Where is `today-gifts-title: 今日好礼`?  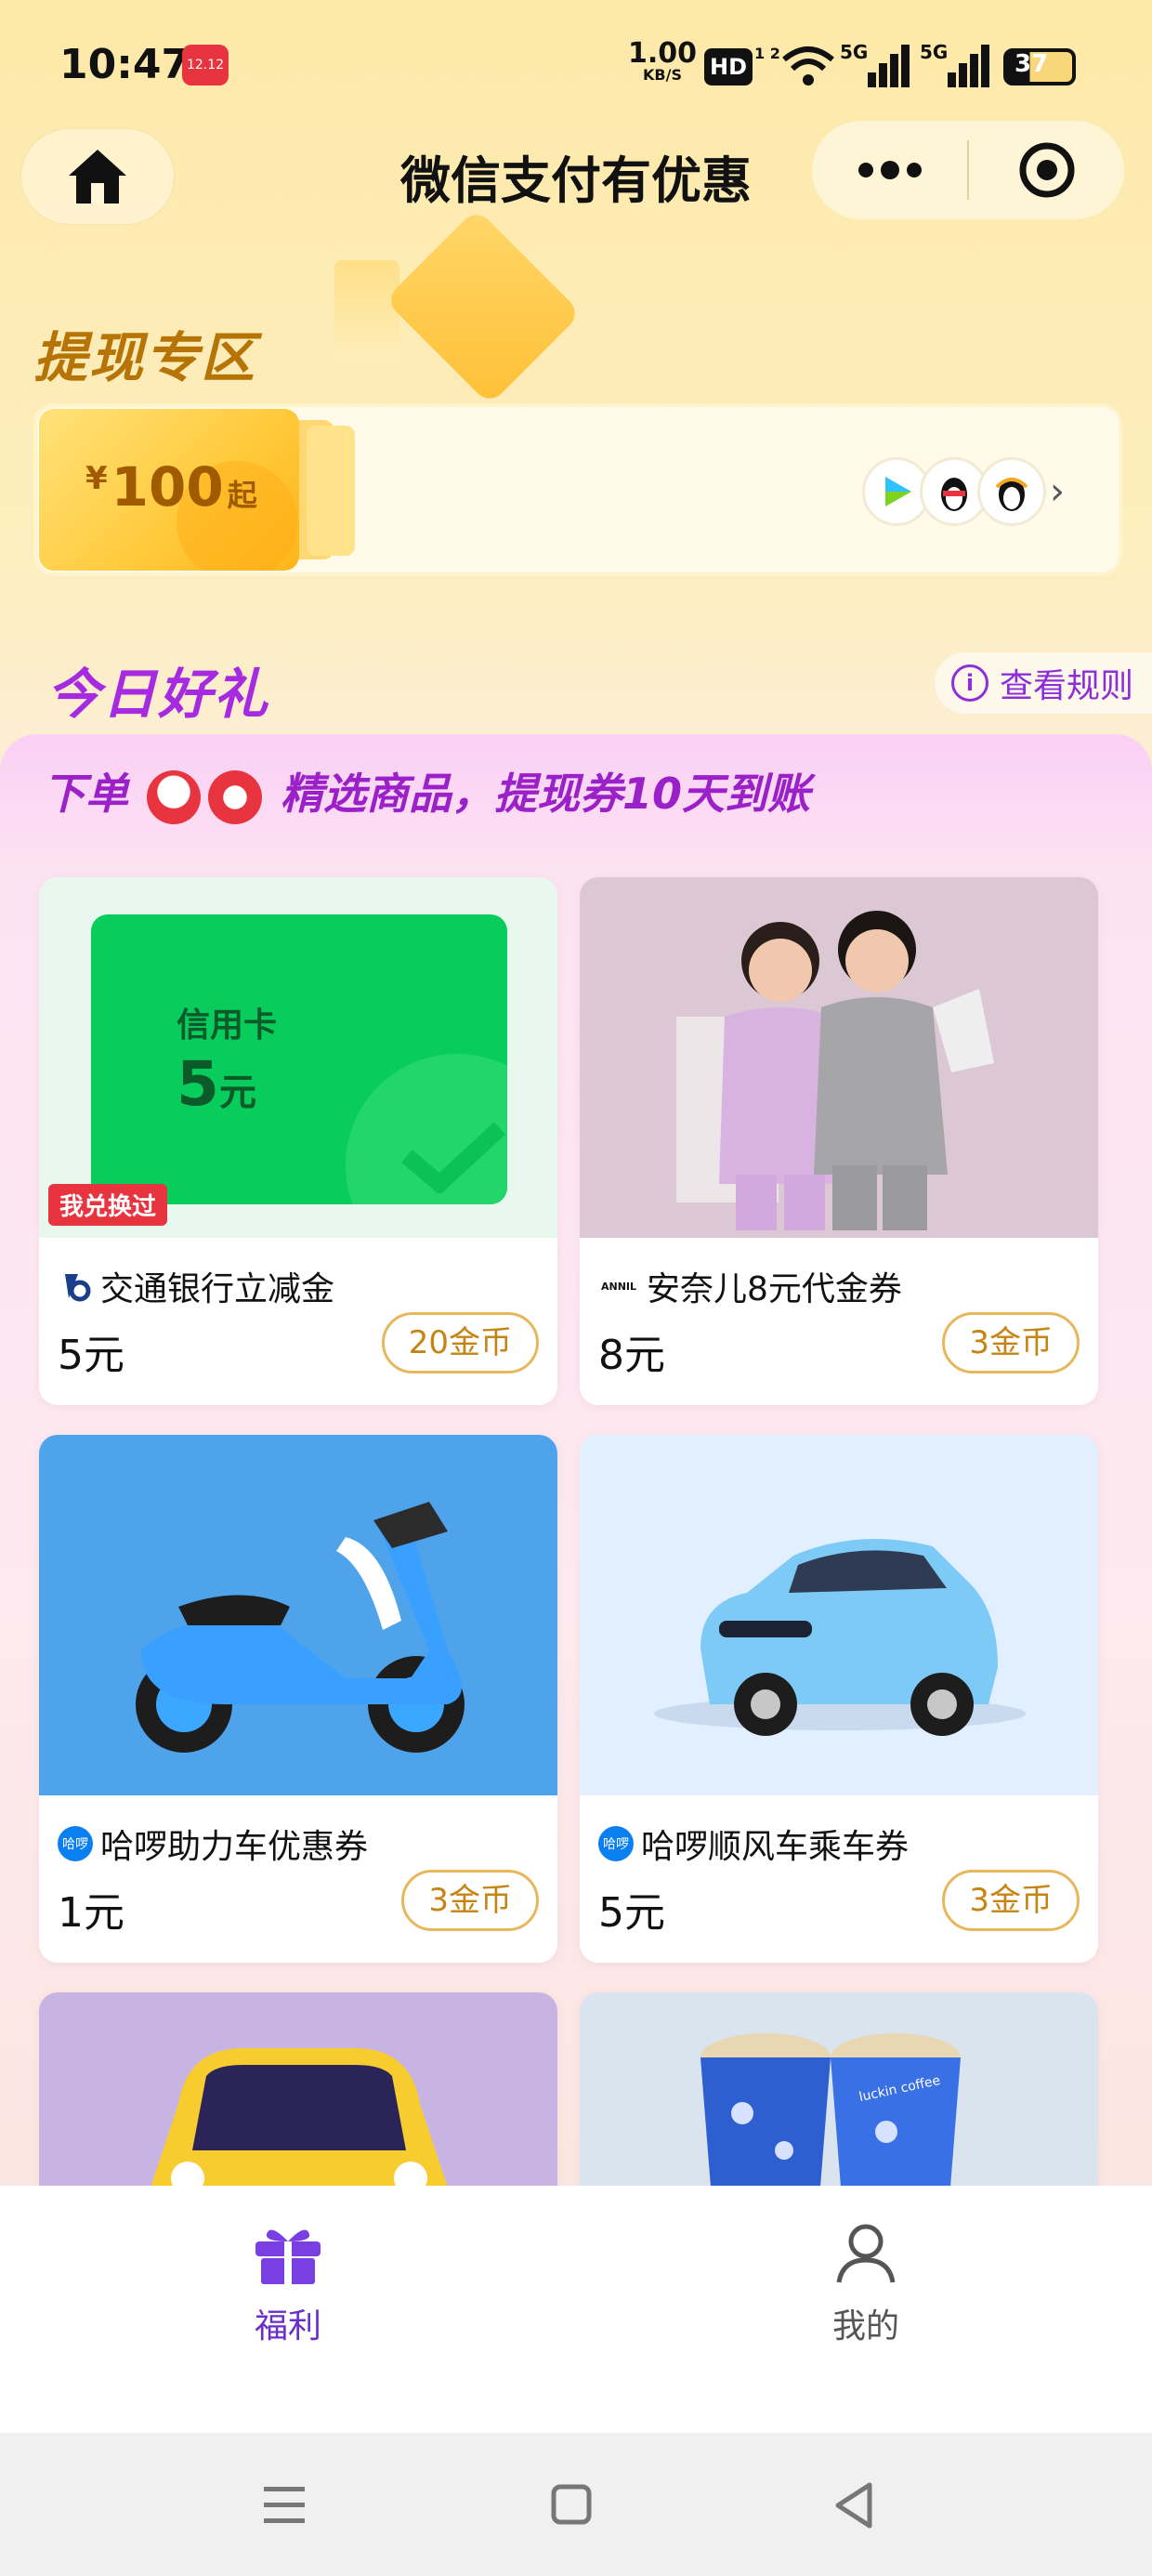 today-gifts-title: 今日好礼 is located at coordinates (158, 694).